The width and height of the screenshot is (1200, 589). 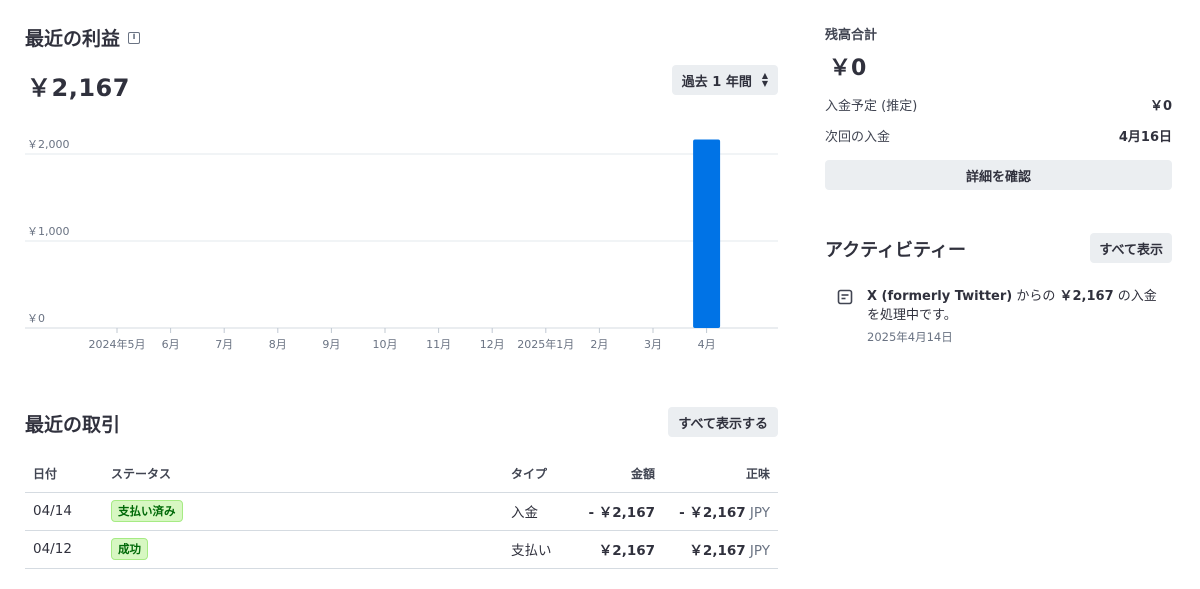 What do you see at coordinates (845, 297) in the screenshot?
I see `payout-document-icon` at bounding box center [845, 297].